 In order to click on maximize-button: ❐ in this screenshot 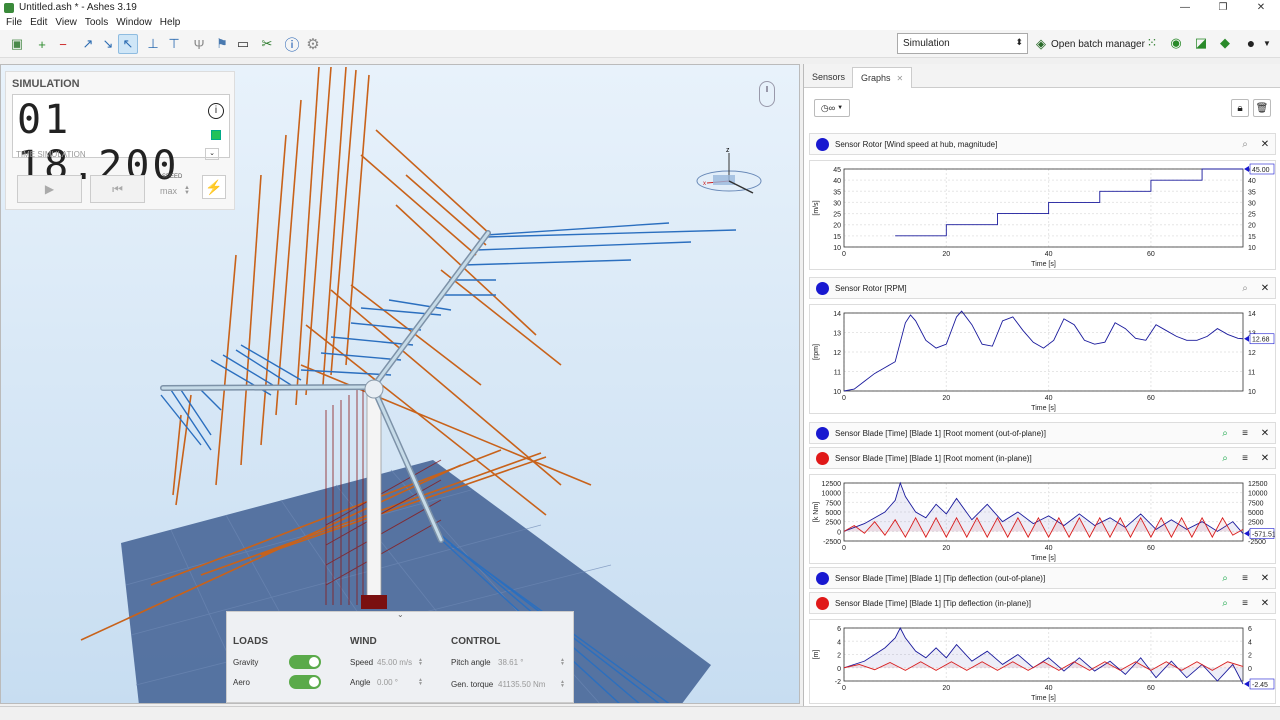, I will do `click(1223, 7)`.